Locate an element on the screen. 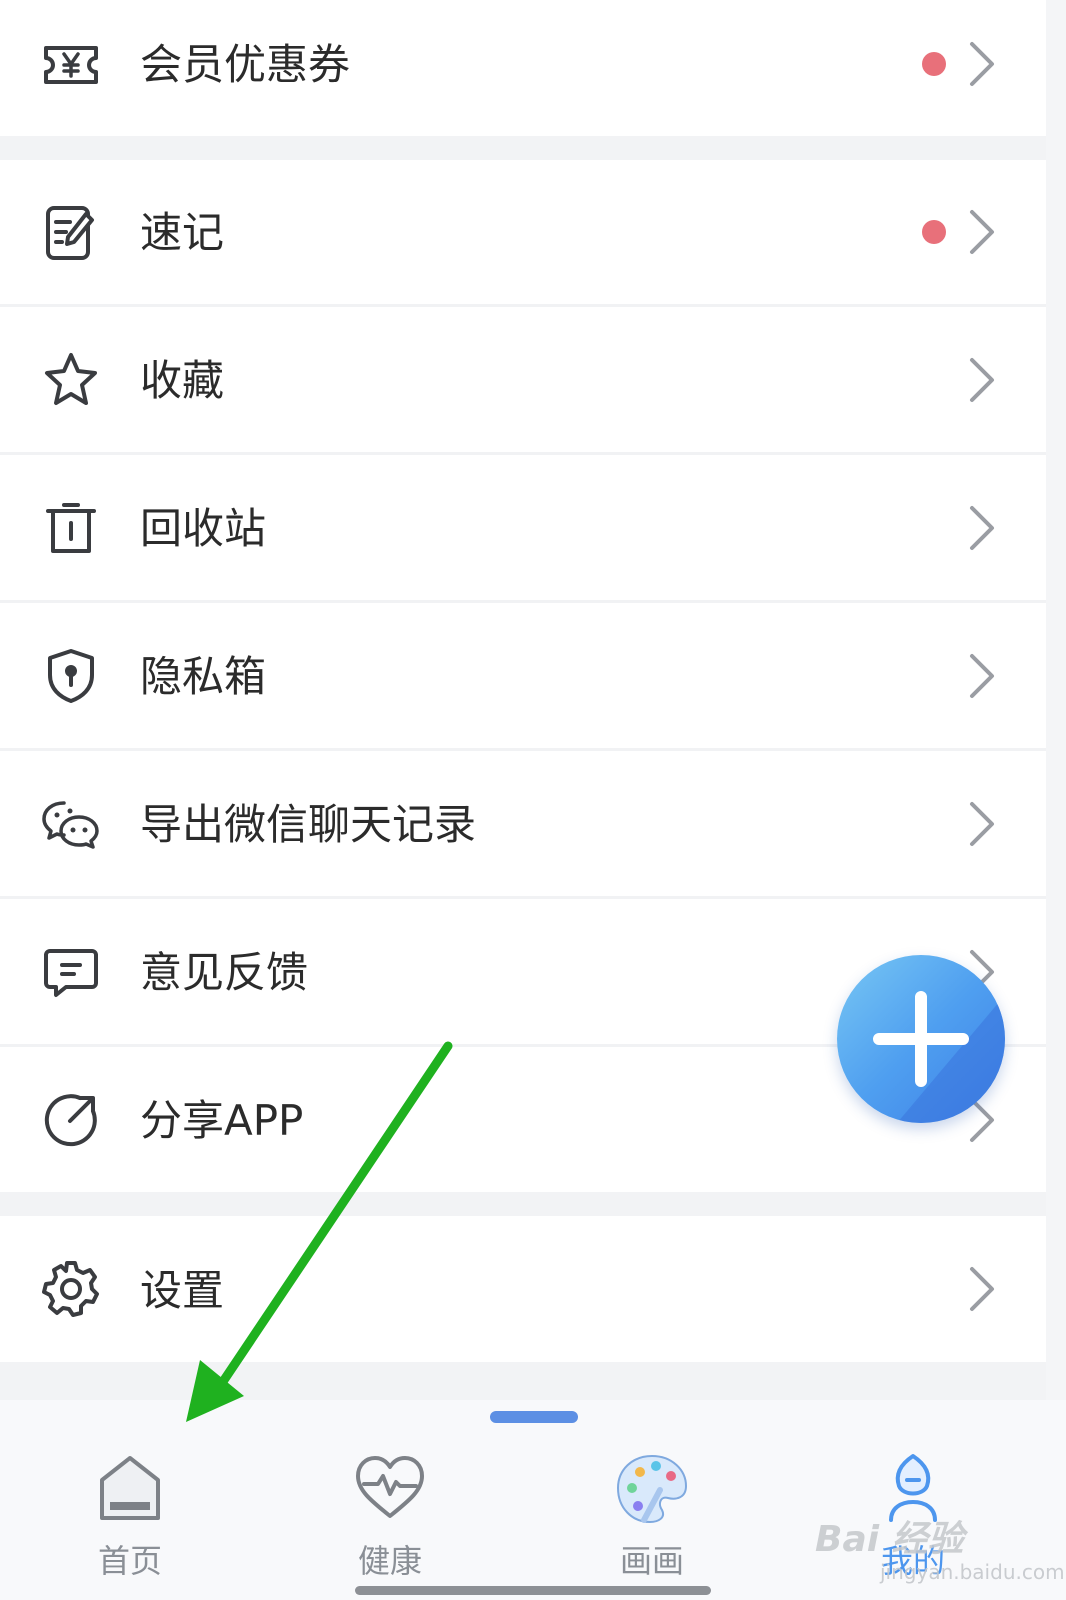  annotation-arrow is located at coordinates (319, 1231).